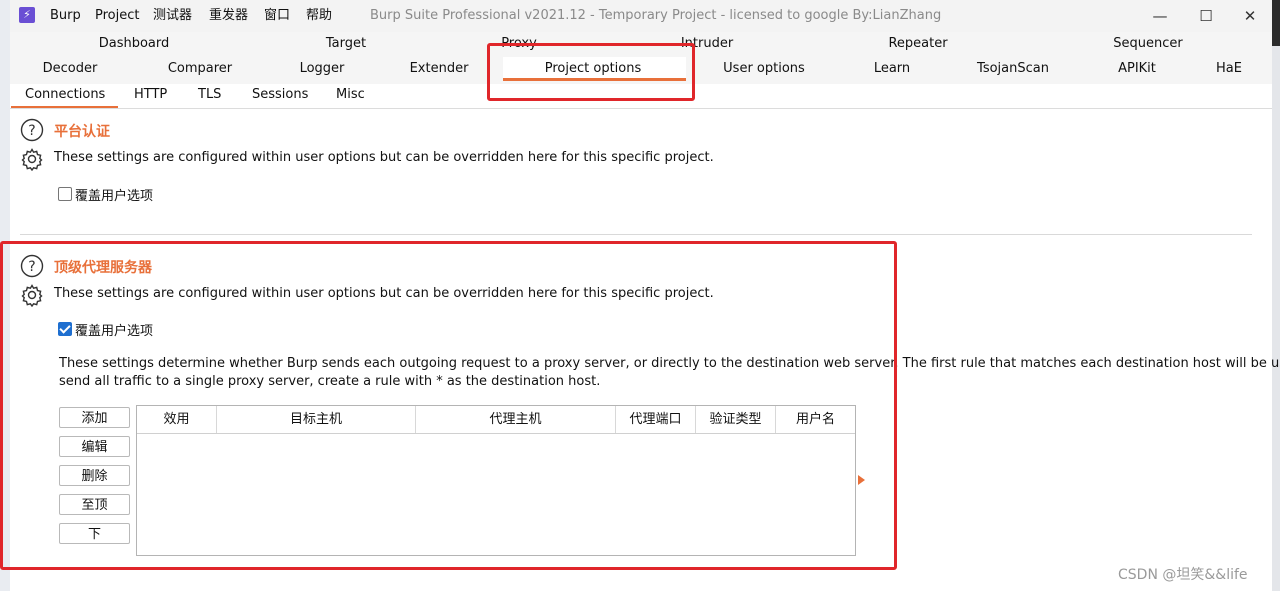 This screenshot has width=1280, height=591. Describe the element at coordinates (65, 95) in the screenshot. I see `subtab-connections: Connections` at that location.